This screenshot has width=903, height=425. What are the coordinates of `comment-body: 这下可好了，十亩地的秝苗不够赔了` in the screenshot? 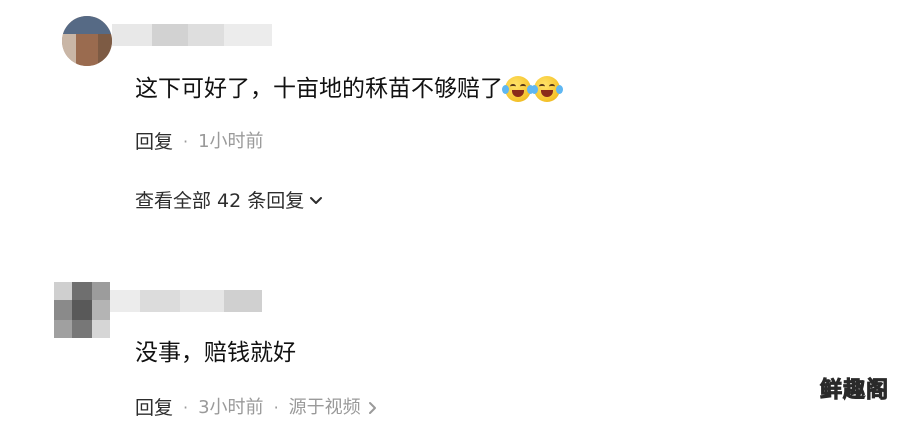 It's located at (319, 89).